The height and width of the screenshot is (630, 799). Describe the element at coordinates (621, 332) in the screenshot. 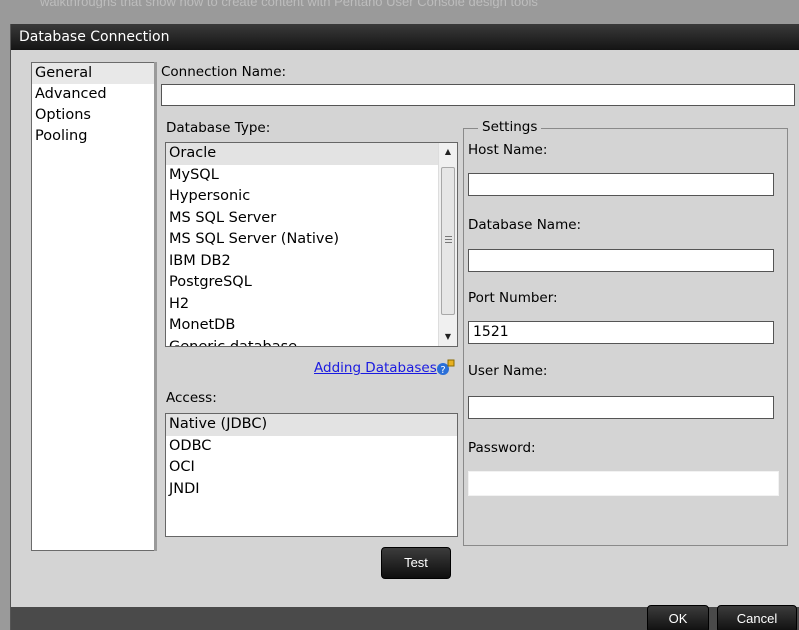

I see `port-number-input: 1521` at that location.